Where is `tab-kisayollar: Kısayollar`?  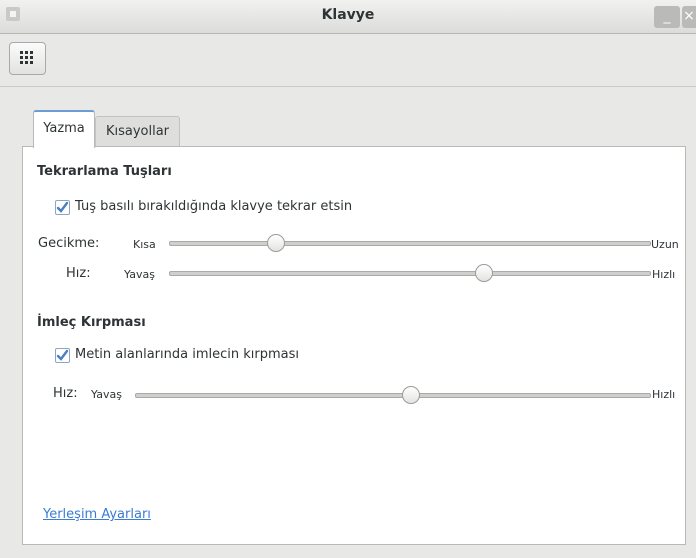
tab-kisayollar: Kısayollar is located at coordinates (137, 131).